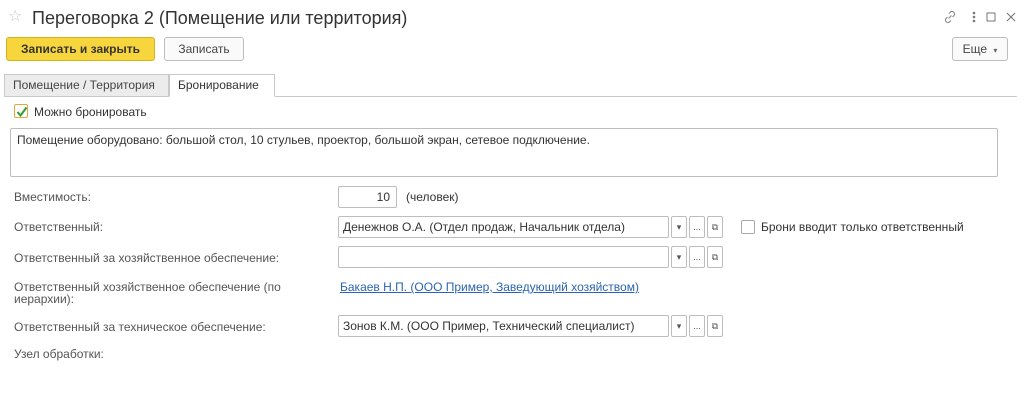  Describe the element at coordinates (44, 299) in the screenshot. I see `household-hierarchy-label-line2: иерархии):` at that location.